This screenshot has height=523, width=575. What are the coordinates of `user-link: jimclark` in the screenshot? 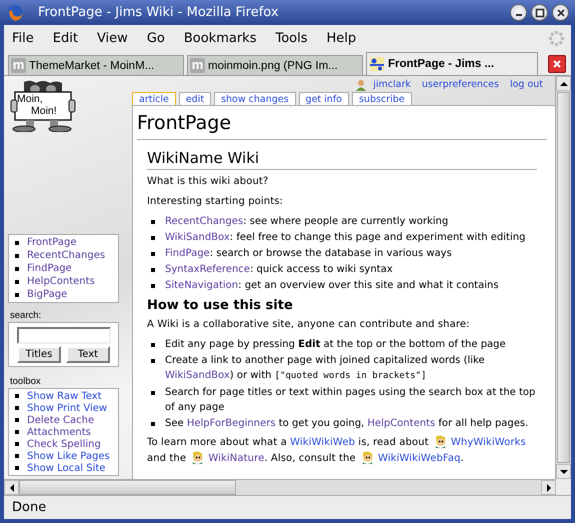 It's located at (392, 84).